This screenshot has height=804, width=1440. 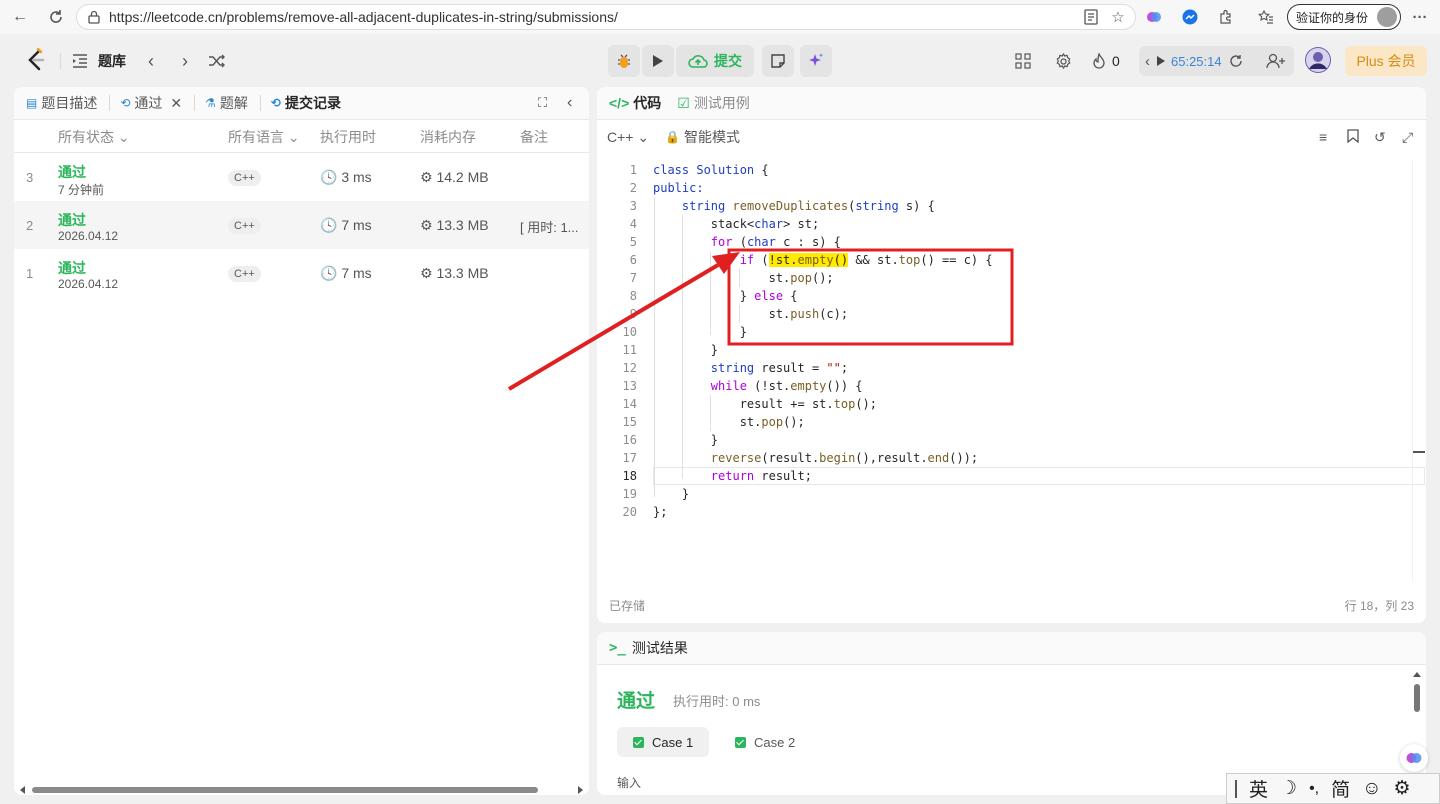 What do you see at coordinates (1266, 17) in the screenshot?
I see `favorites-list-icon` at bounding box center [1266, 17].